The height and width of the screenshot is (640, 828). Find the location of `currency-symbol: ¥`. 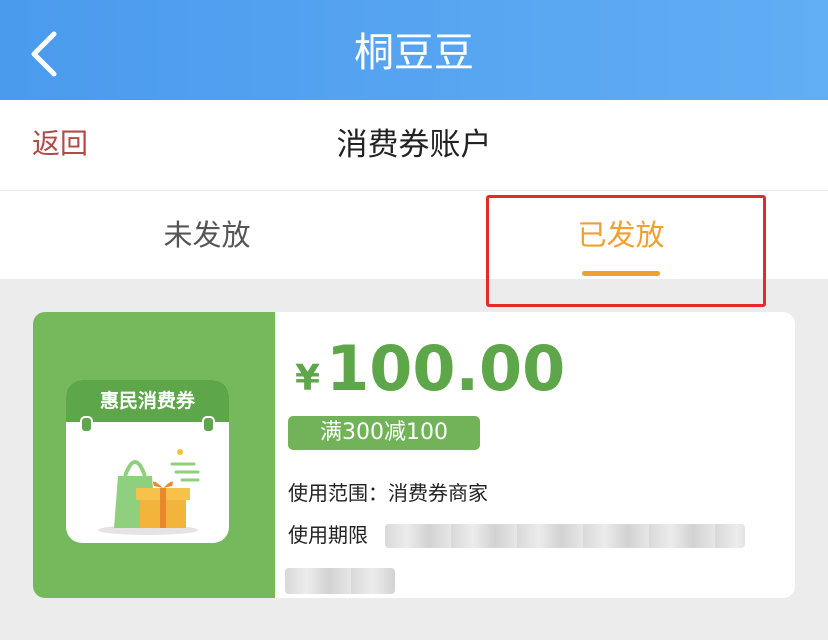

currency-symbol: ¥ is located at coordinates (308, 378).